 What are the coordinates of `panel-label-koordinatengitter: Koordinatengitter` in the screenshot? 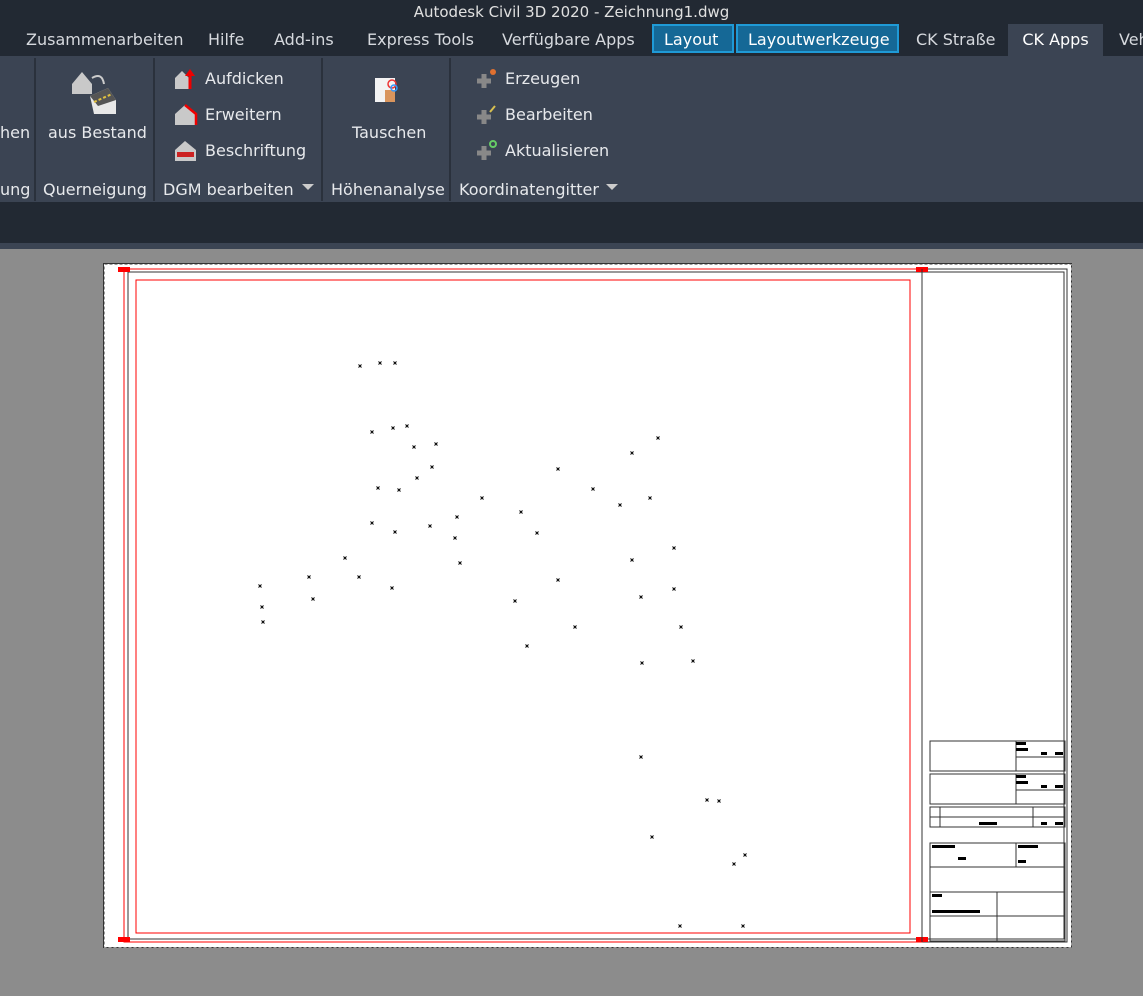 It's located at (529, 189).